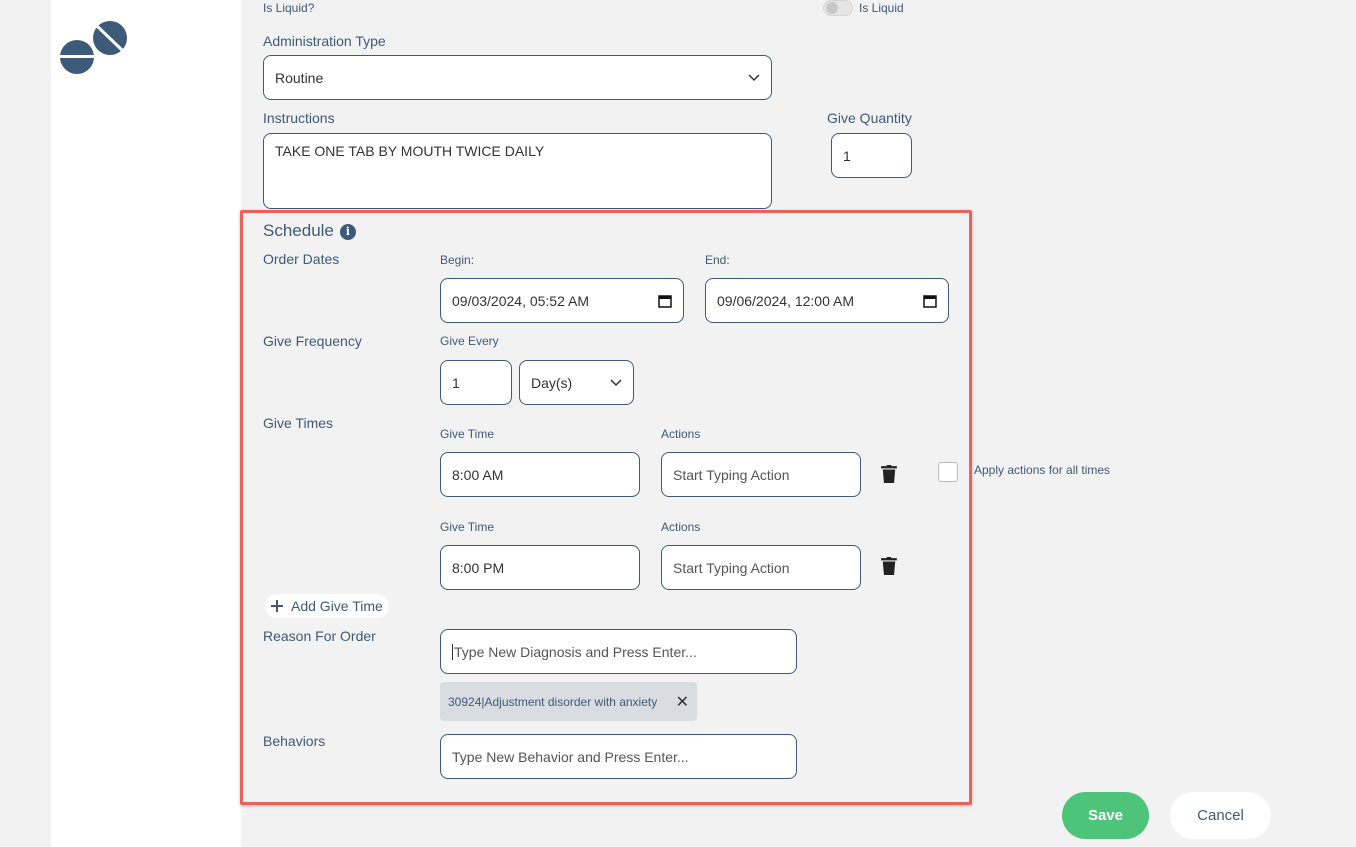 This screenshot has height=847, width=1356. Describe the element at coordinates (319, 636) in the screenshot. I see `reason-for-order-label: Reason For Order` at that location.